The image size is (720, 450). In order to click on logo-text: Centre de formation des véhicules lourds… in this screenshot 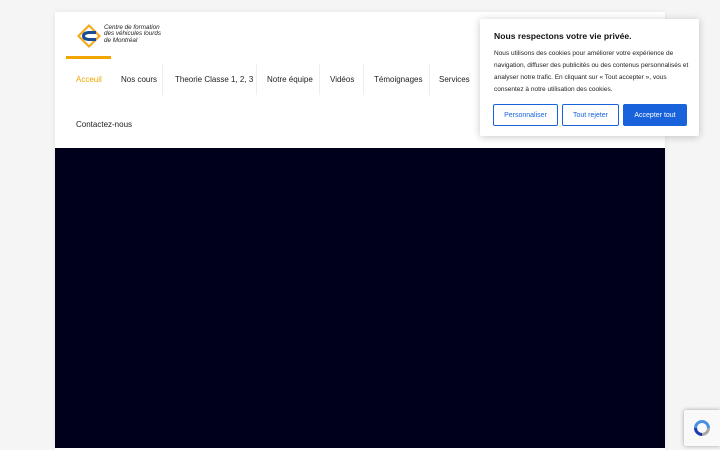, I will do `click(146, 34)`.